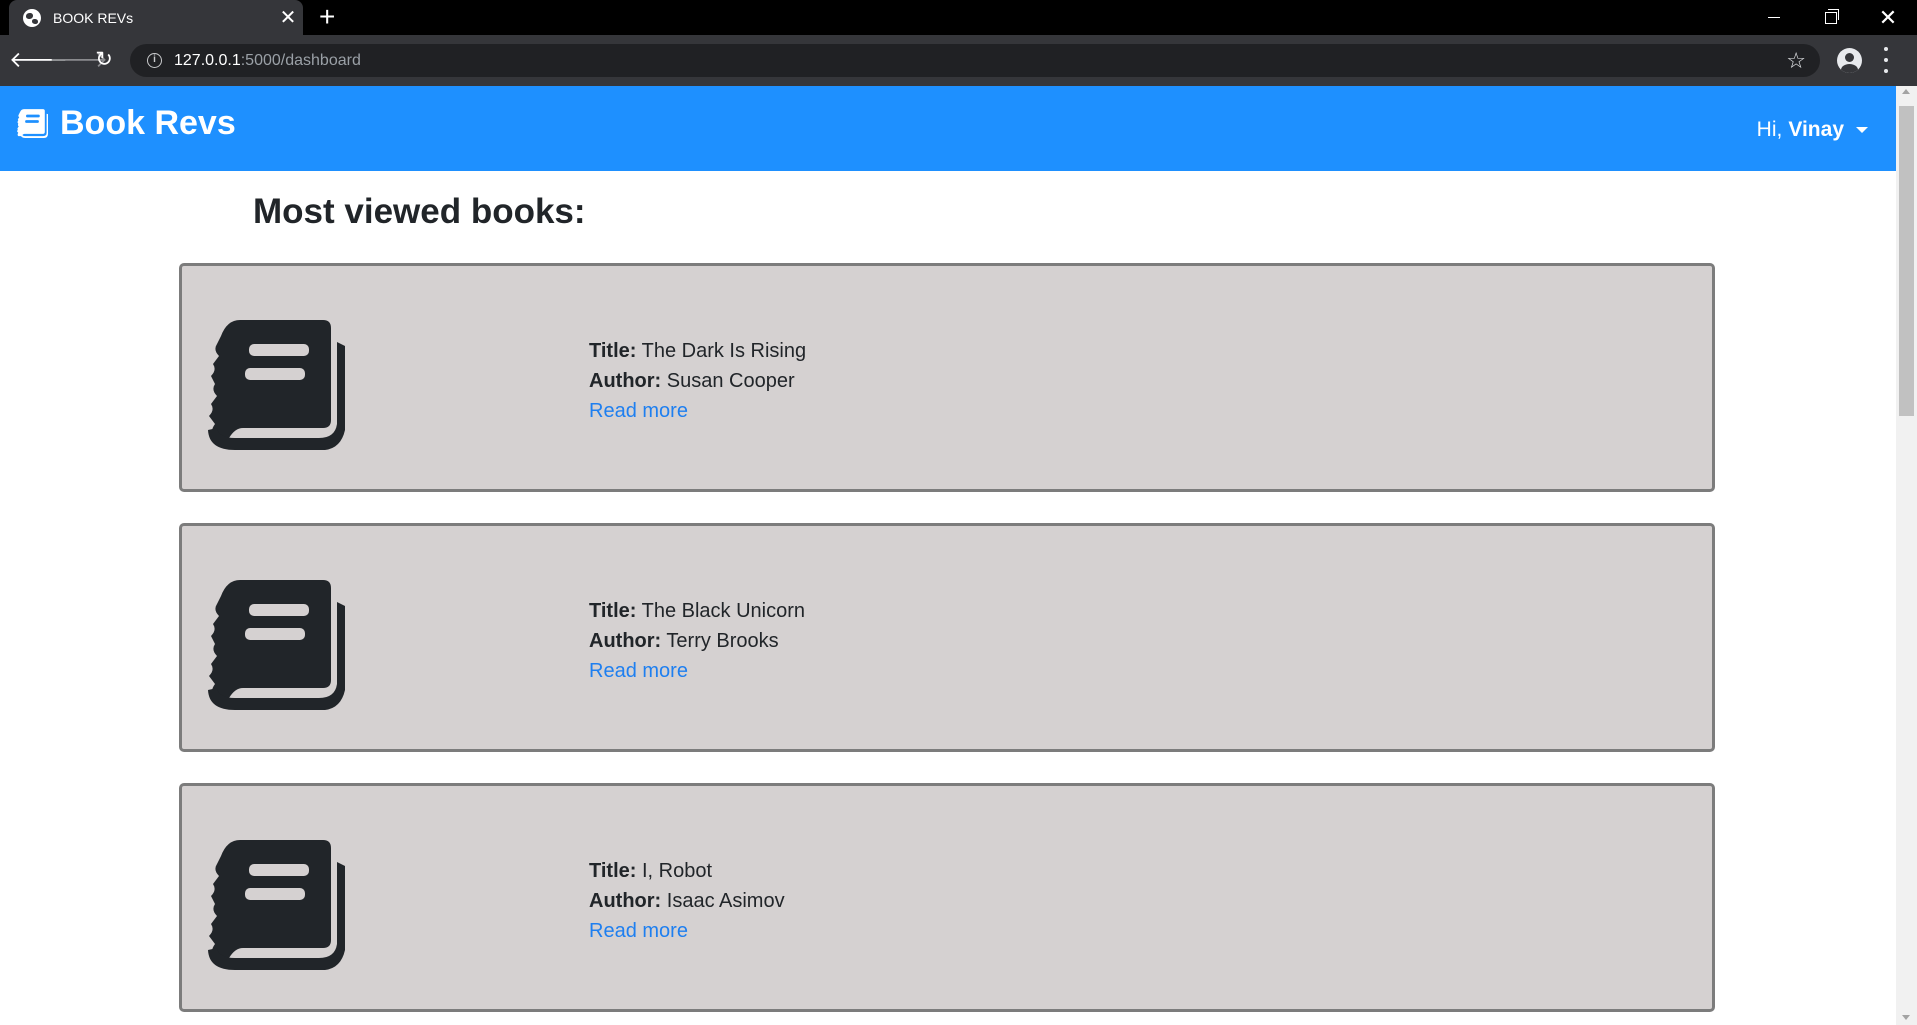 The height and width of the screenshot is (1025, 1917). I want to click on book-author: Susan Cooper, so click(730, 381).